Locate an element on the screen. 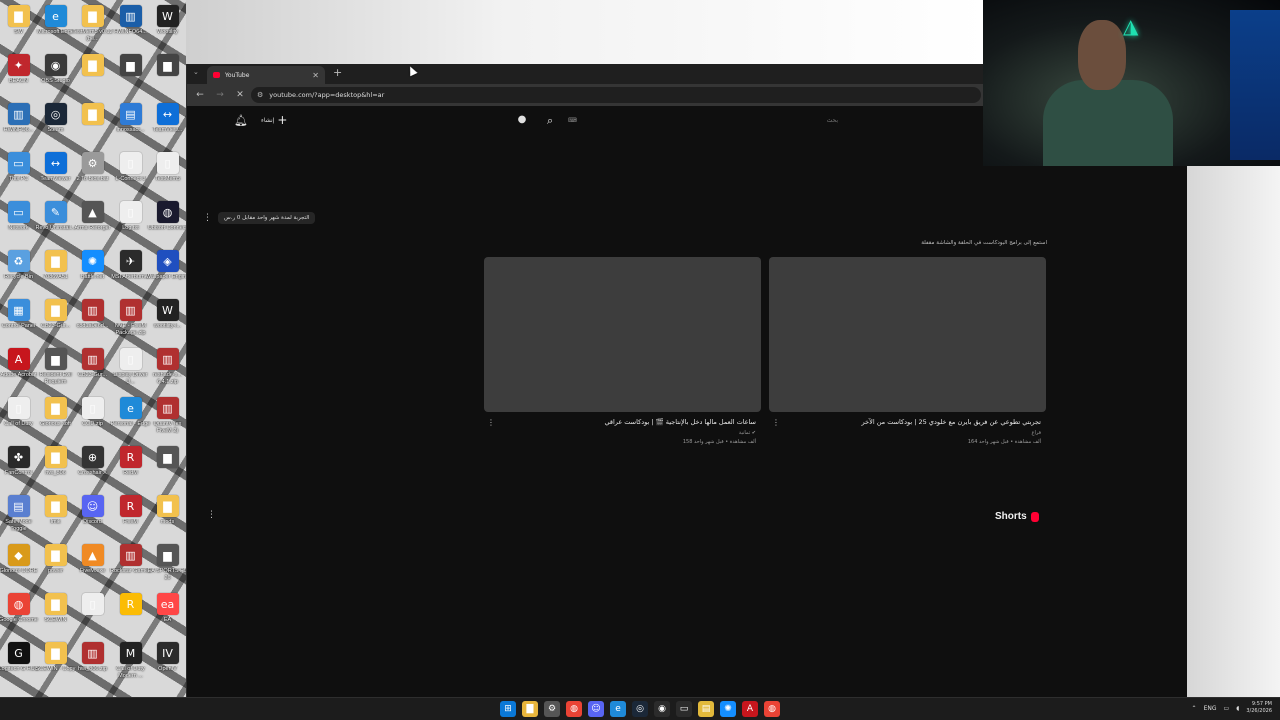 This screenshot has width=1280, height=720. search-icon: ⌕ is located at coordinates (550, 121).